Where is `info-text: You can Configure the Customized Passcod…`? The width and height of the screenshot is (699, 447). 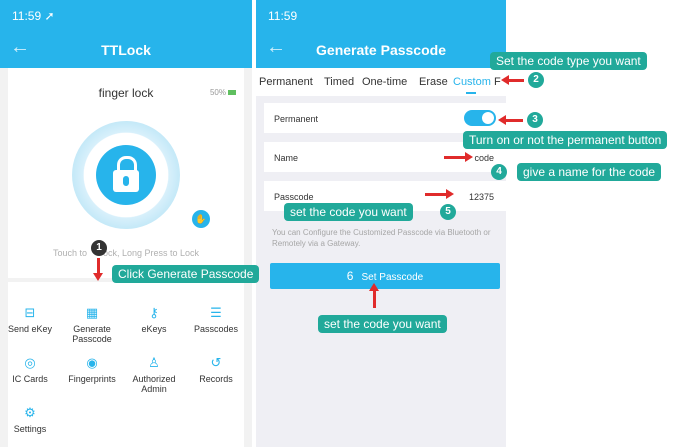 info-text: You can Configure the Customized Passcod… is located at coordinates (381, 238).